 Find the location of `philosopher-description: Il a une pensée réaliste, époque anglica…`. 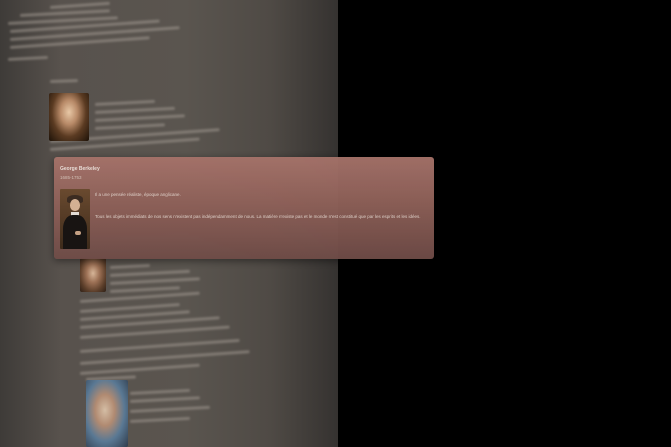

philosopher-description: Il a une pensée réaliste, époque anglica… is located at coordinates (138, 194).